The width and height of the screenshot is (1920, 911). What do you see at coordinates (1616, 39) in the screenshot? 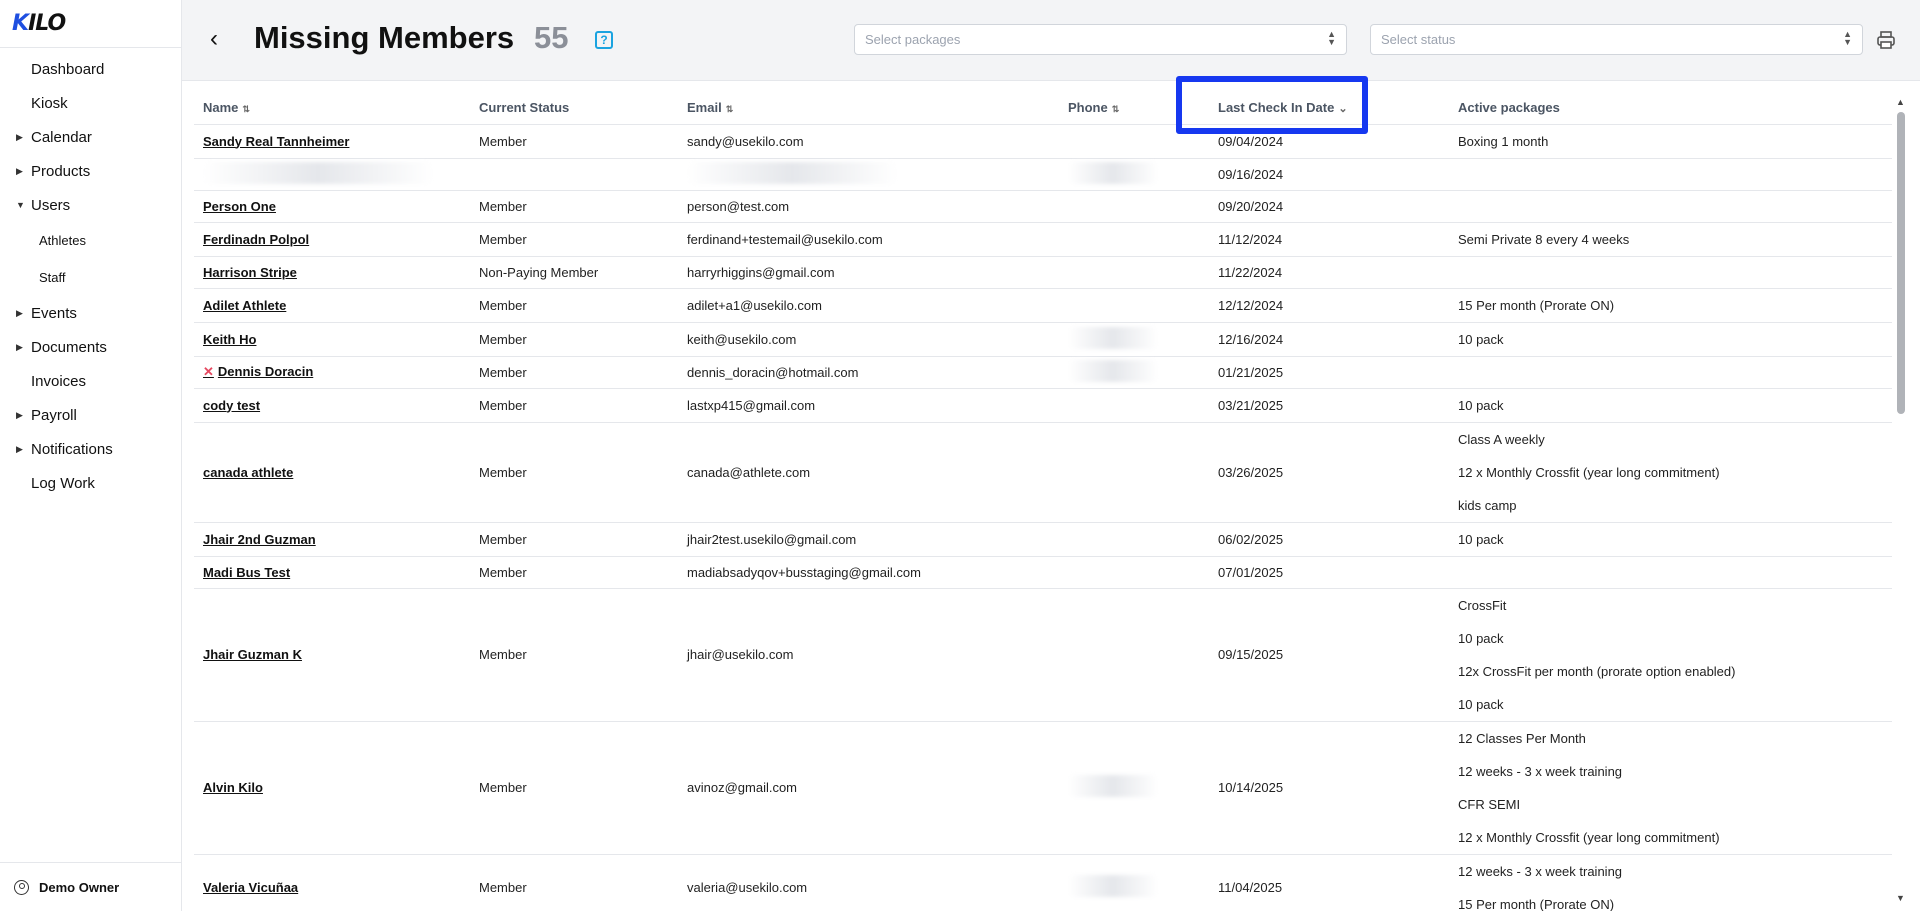
I see `select-status-dropdown: Select status ▲ ▼` at bounding box center [1616, 39].